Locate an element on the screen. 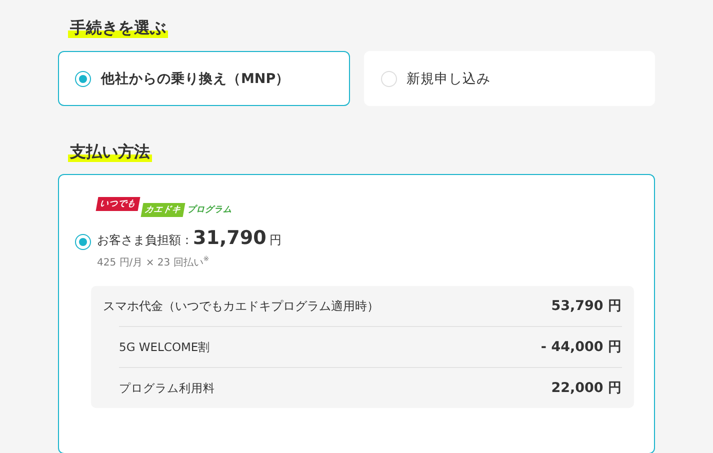 Image resolution: width=713 pixels, height=453 pixels. currency-unit: 円 is located at coordinates (275, 240).